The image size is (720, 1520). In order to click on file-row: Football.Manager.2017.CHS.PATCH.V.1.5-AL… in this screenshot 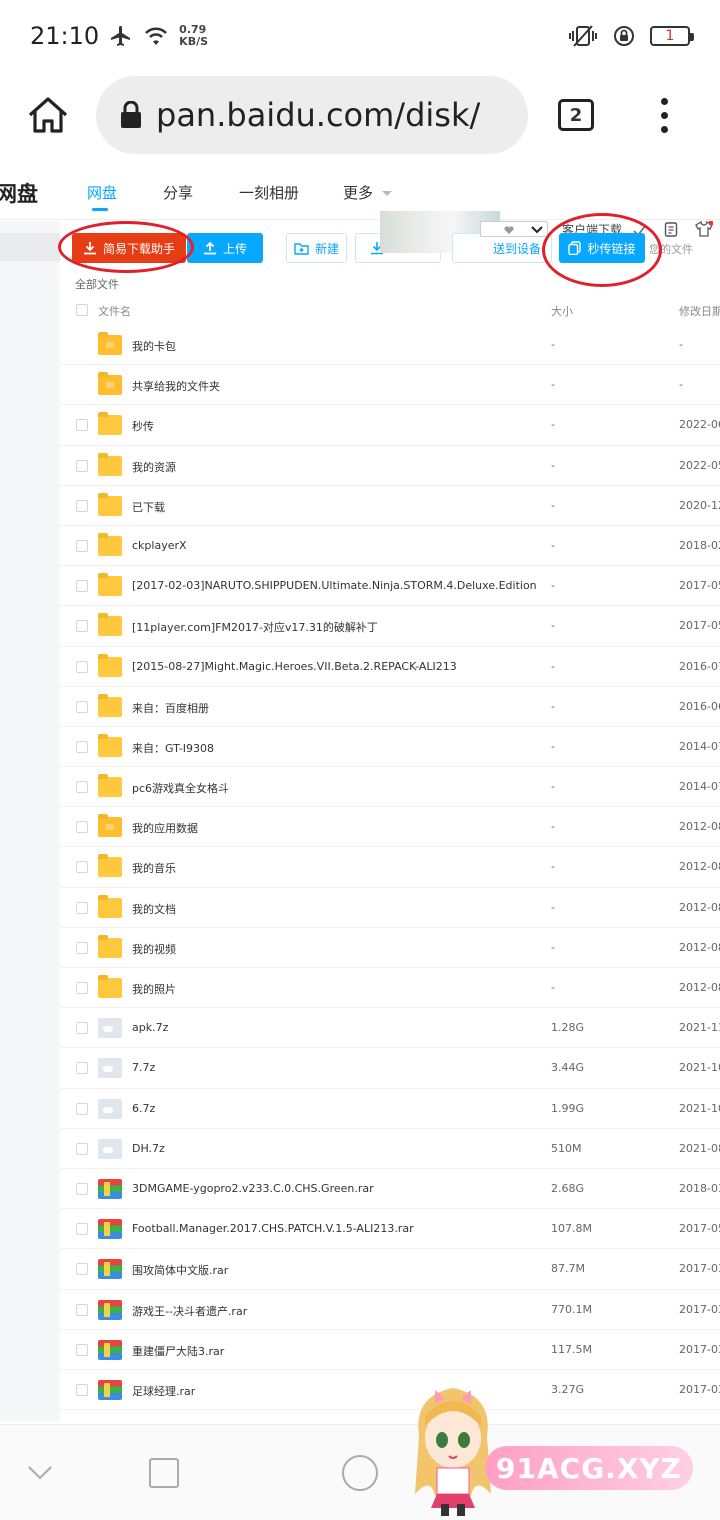, I will do `click(390, 1229)`.